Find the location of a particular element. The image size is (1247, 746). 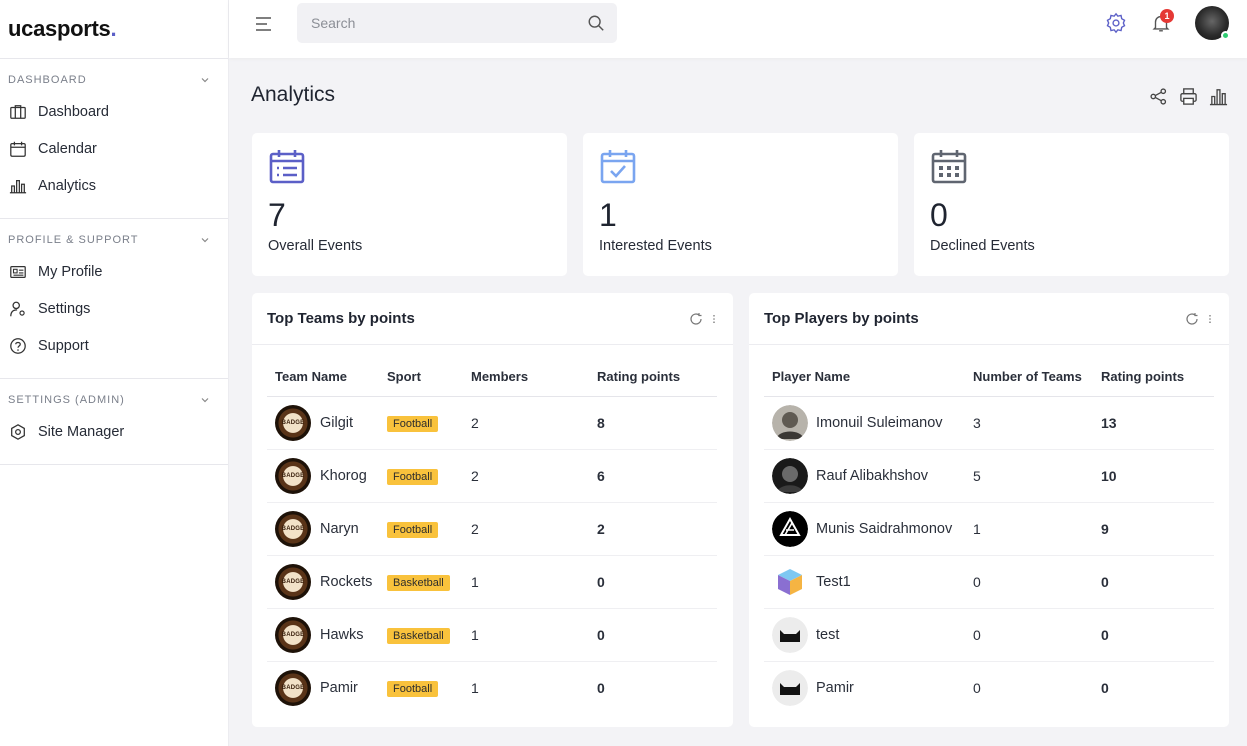

menu-icon is located at coordinates (264, 24).